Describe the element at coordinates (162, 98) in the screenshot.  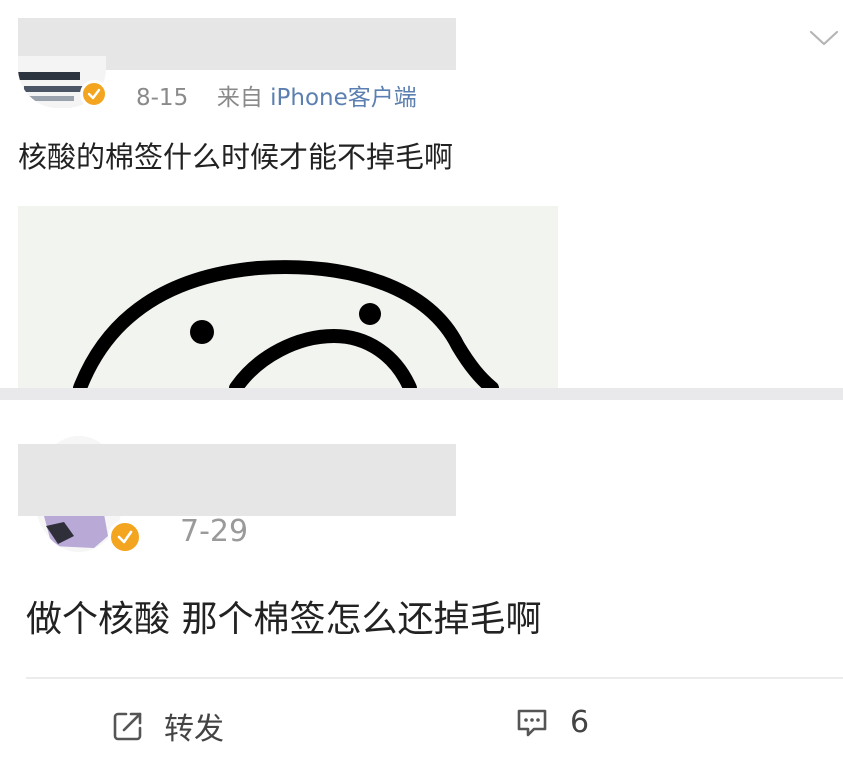
I see `post-time: 8-15` at that location.